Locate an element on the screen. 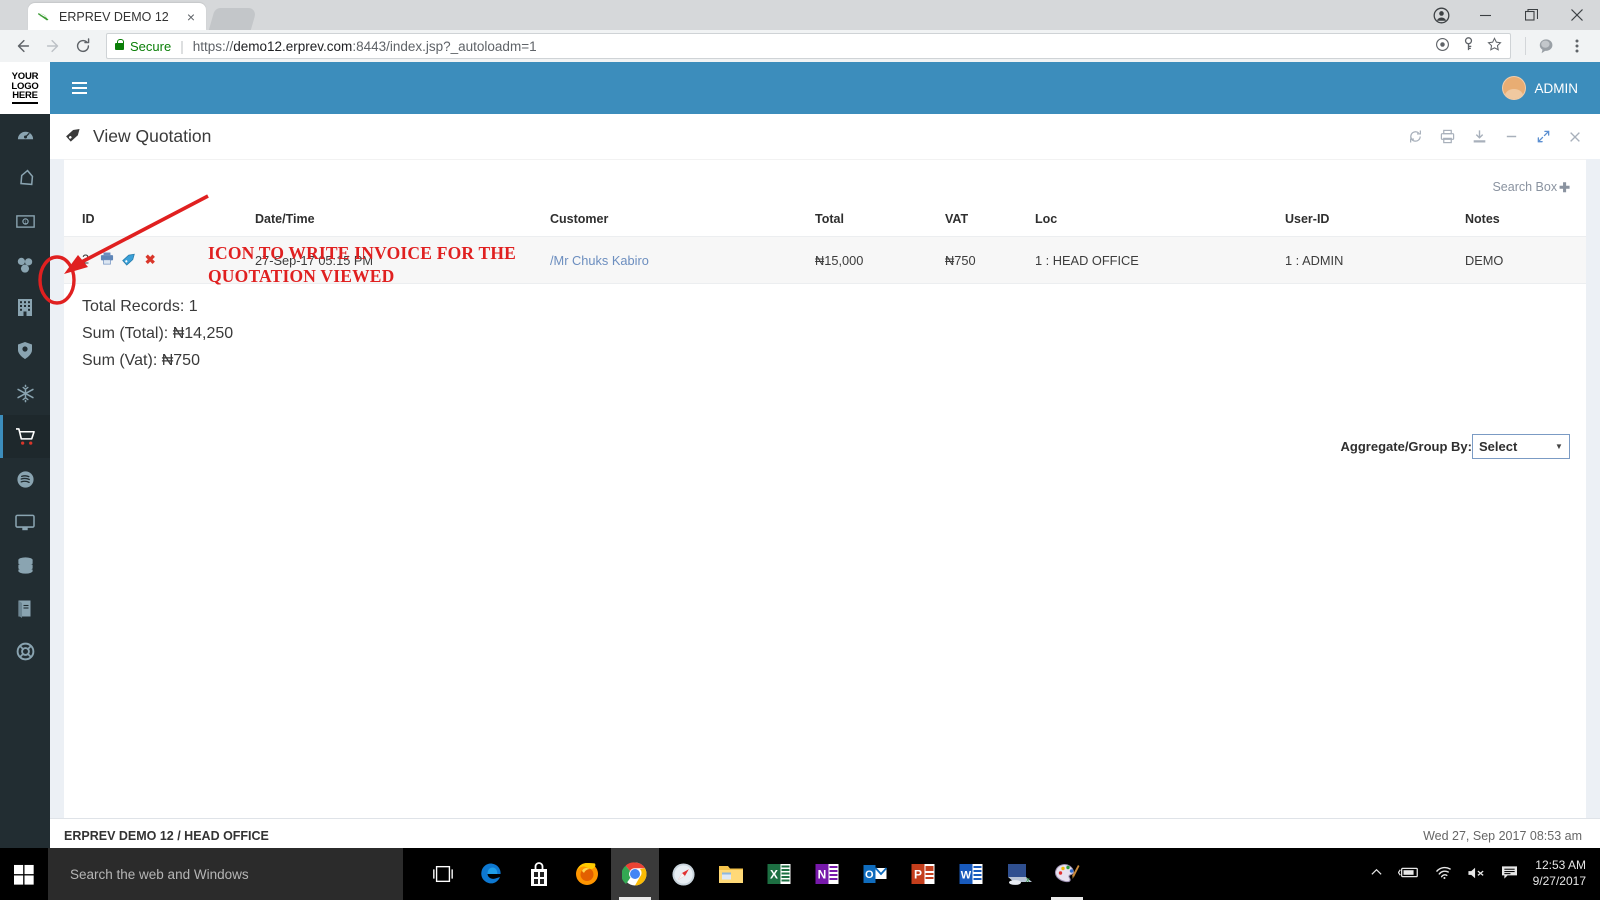 This screenshot has width=1600, height=900. powerpoint-icon: P is located at coordinates (923, 874).